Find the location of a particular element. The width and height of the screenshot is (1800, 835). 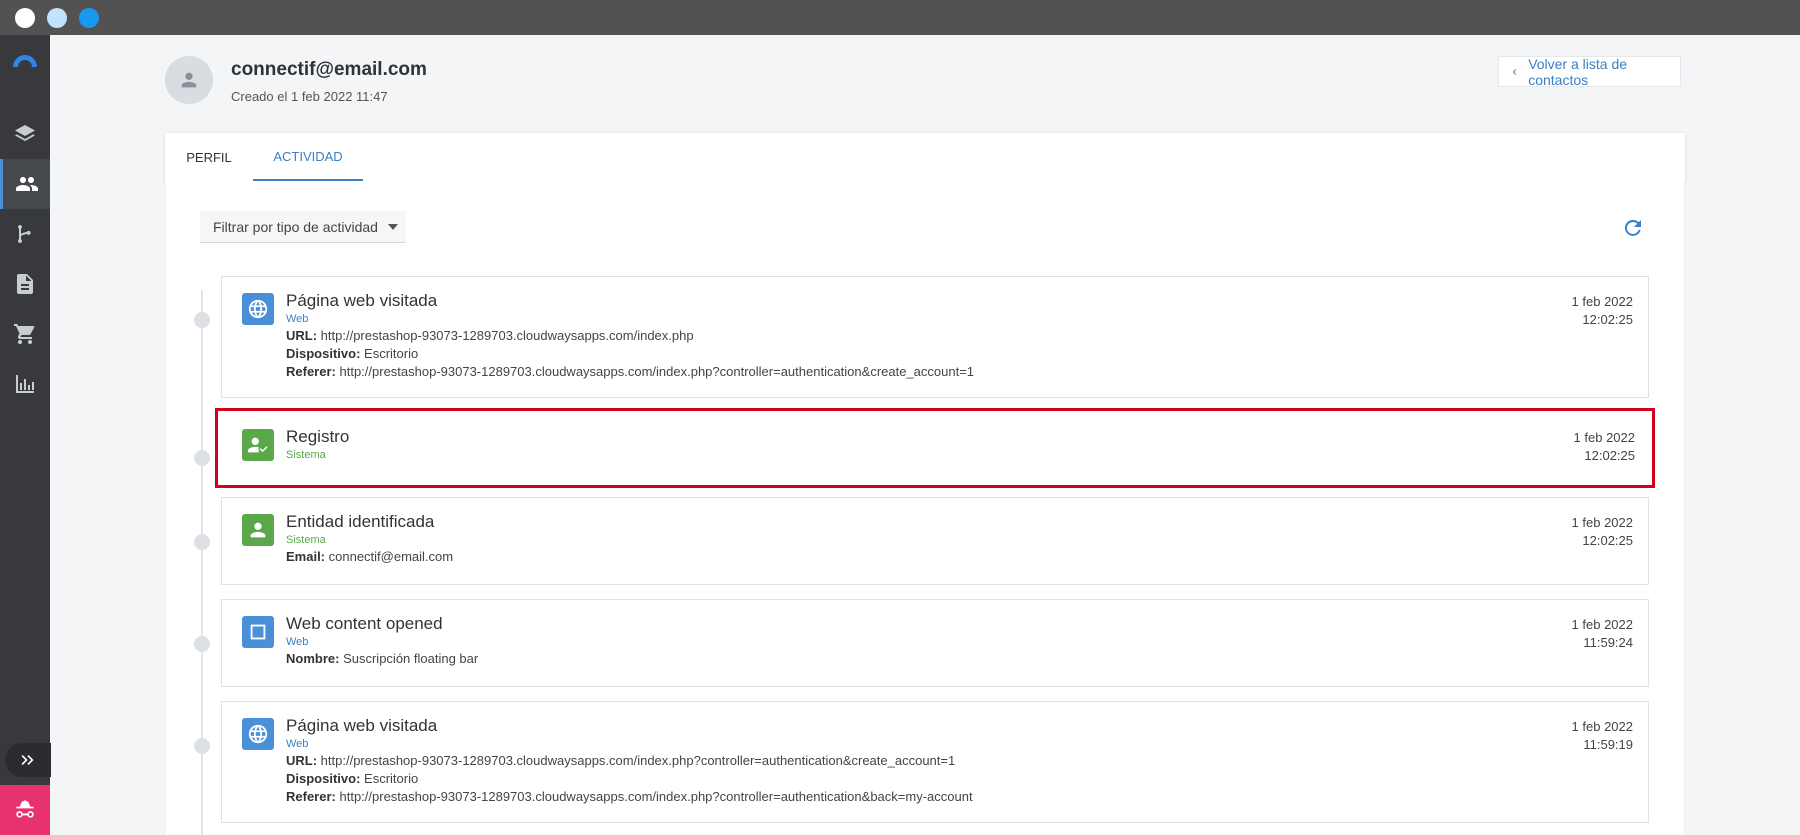

contact-email-title: connectif@email.com is located at coordinates (329, 69).